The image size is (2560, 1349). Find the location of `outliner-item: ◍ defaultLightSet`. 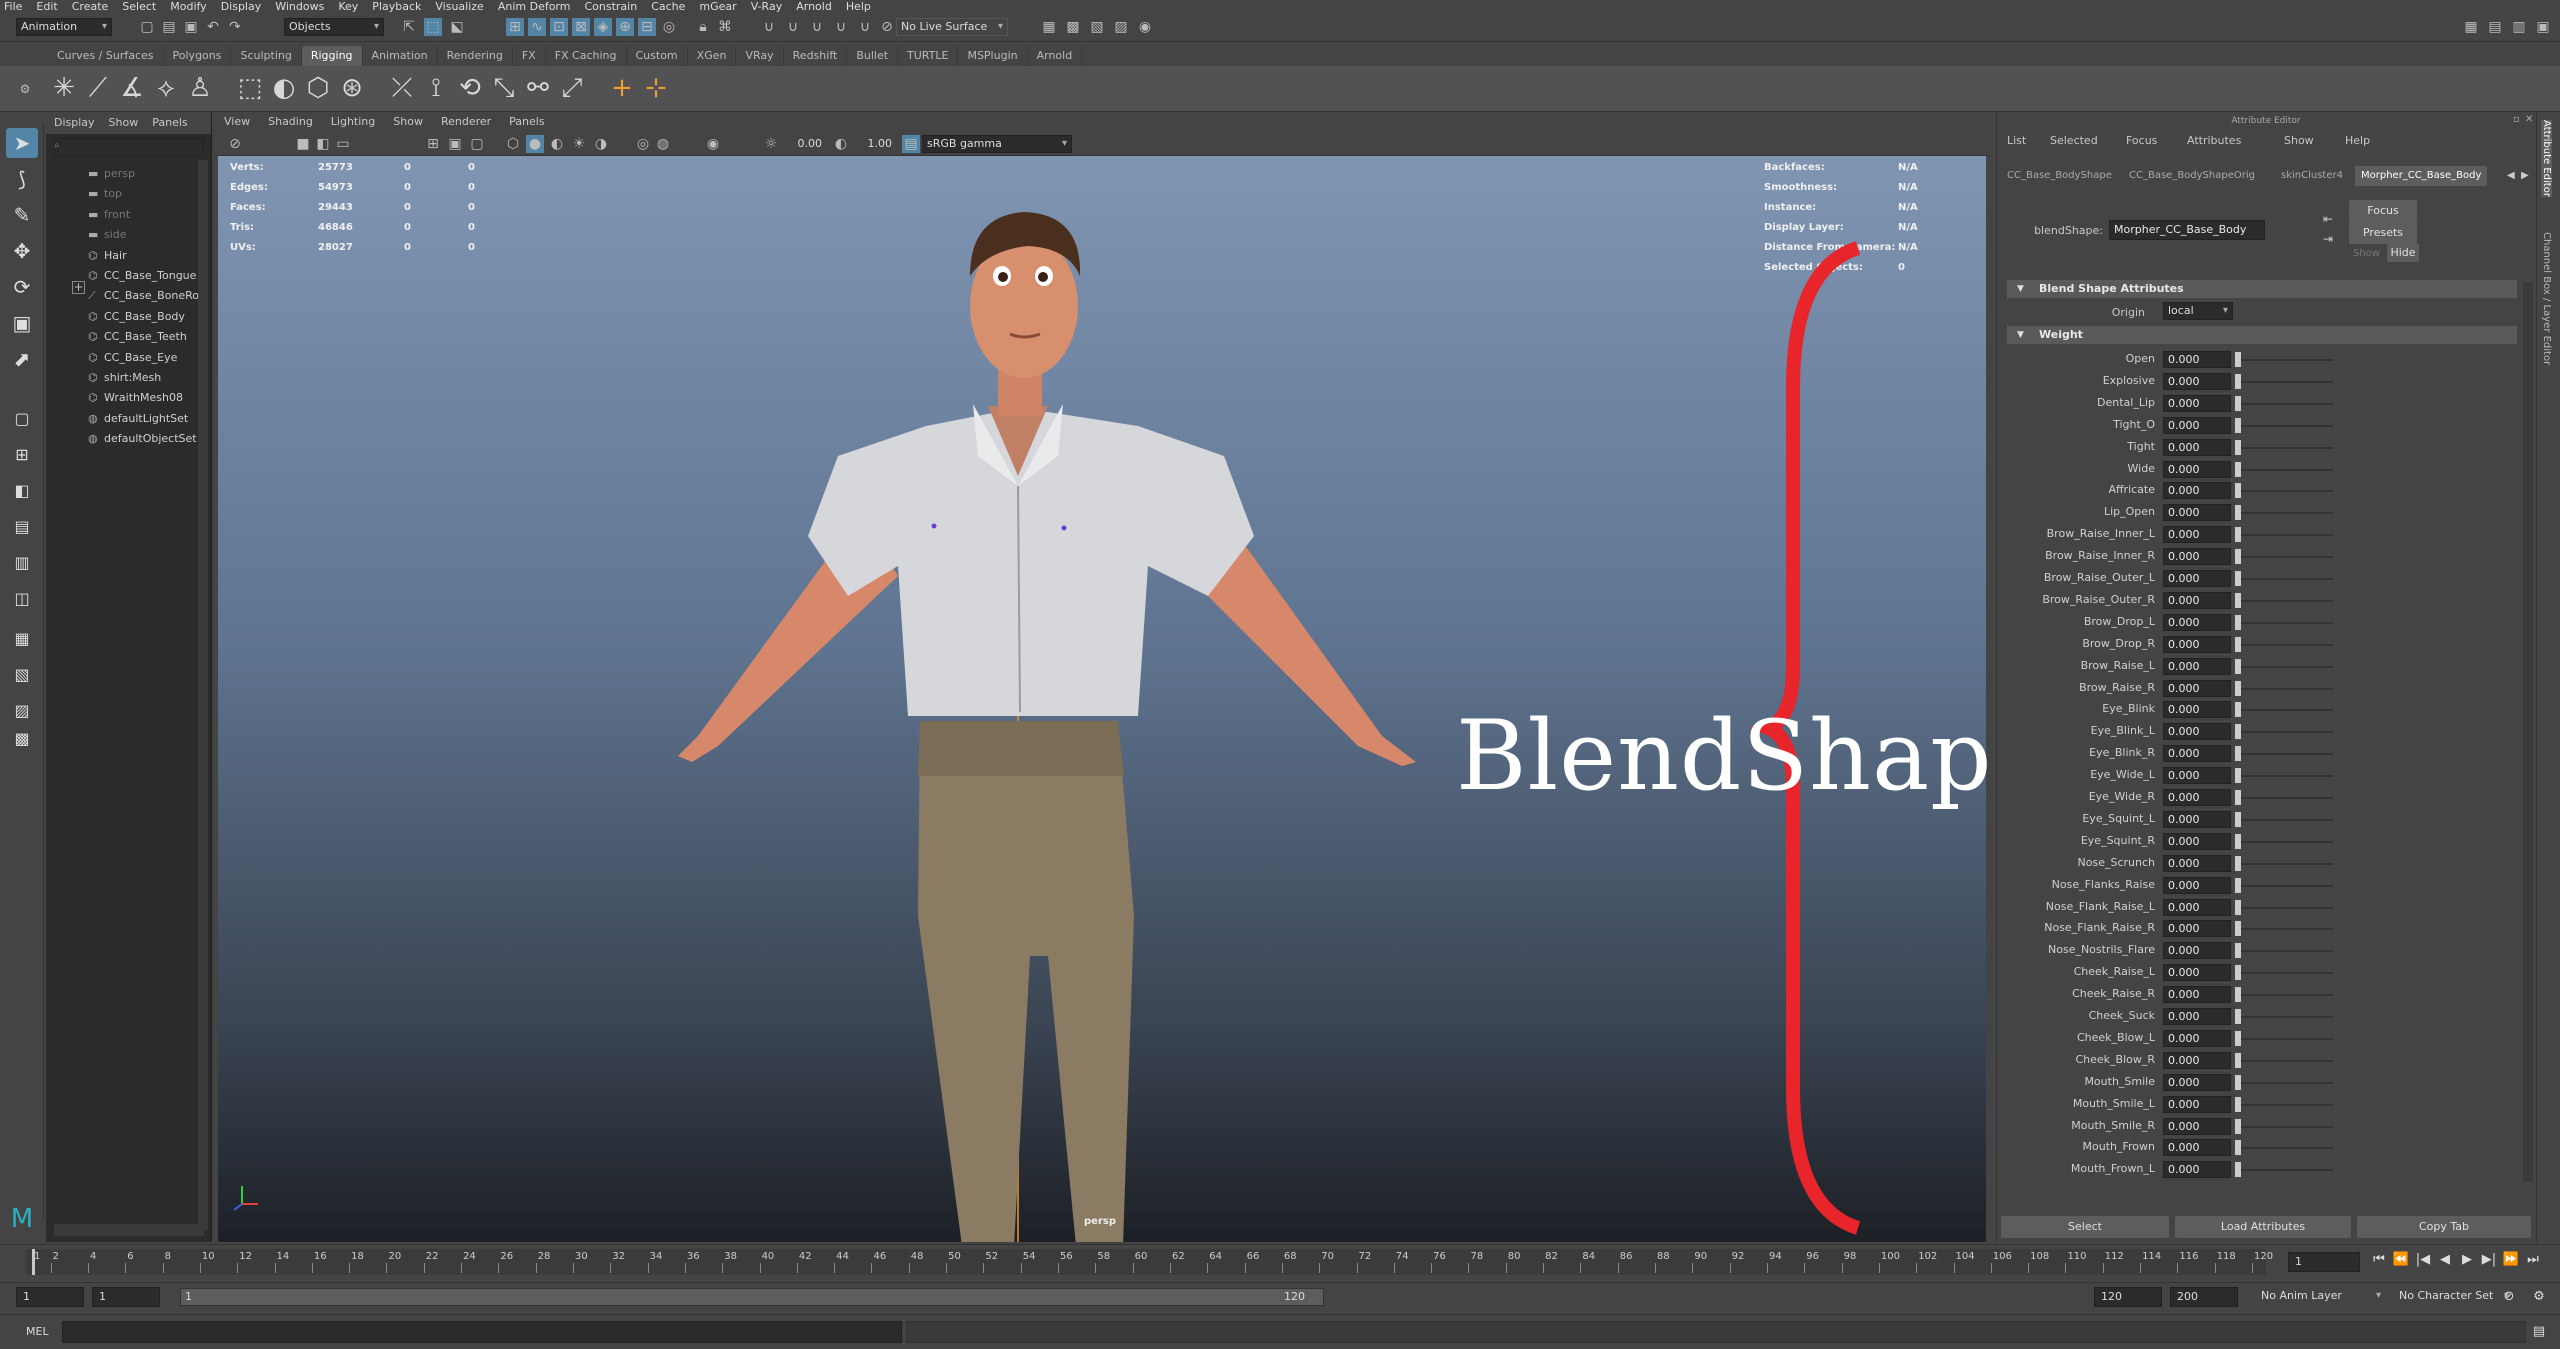

outliner-item: ◍ defaultLightSet is located at coordinates (138, 419).